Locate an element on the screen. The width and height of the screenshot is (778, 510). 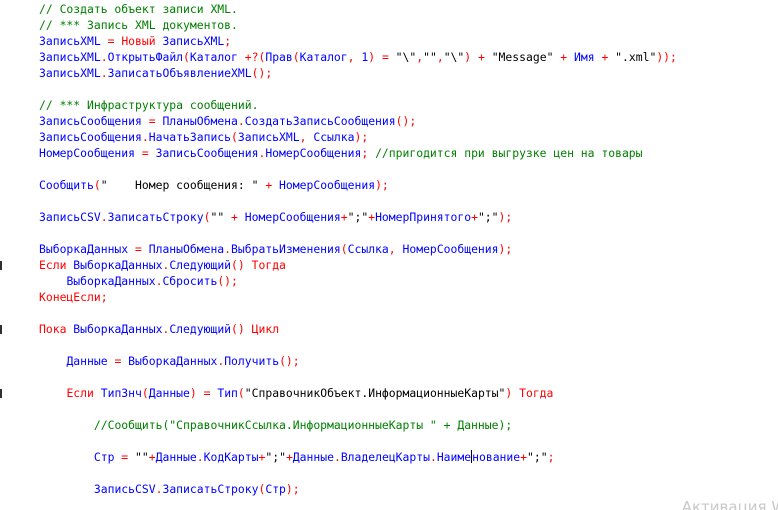
code-token: ОткрытьФайл is located at coordinates (145, 57).